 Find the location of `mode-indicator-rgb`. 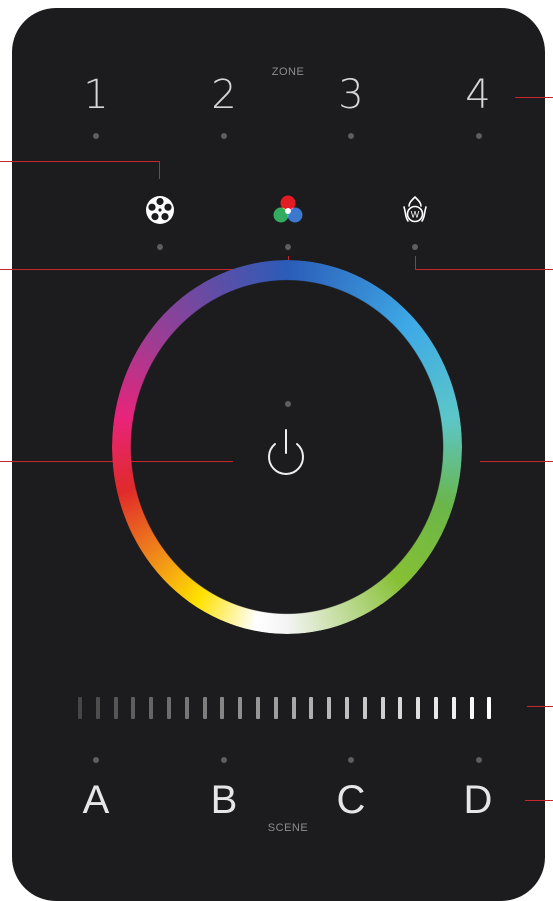

mode-indicator-rgb is located at coordinates (288, 247).